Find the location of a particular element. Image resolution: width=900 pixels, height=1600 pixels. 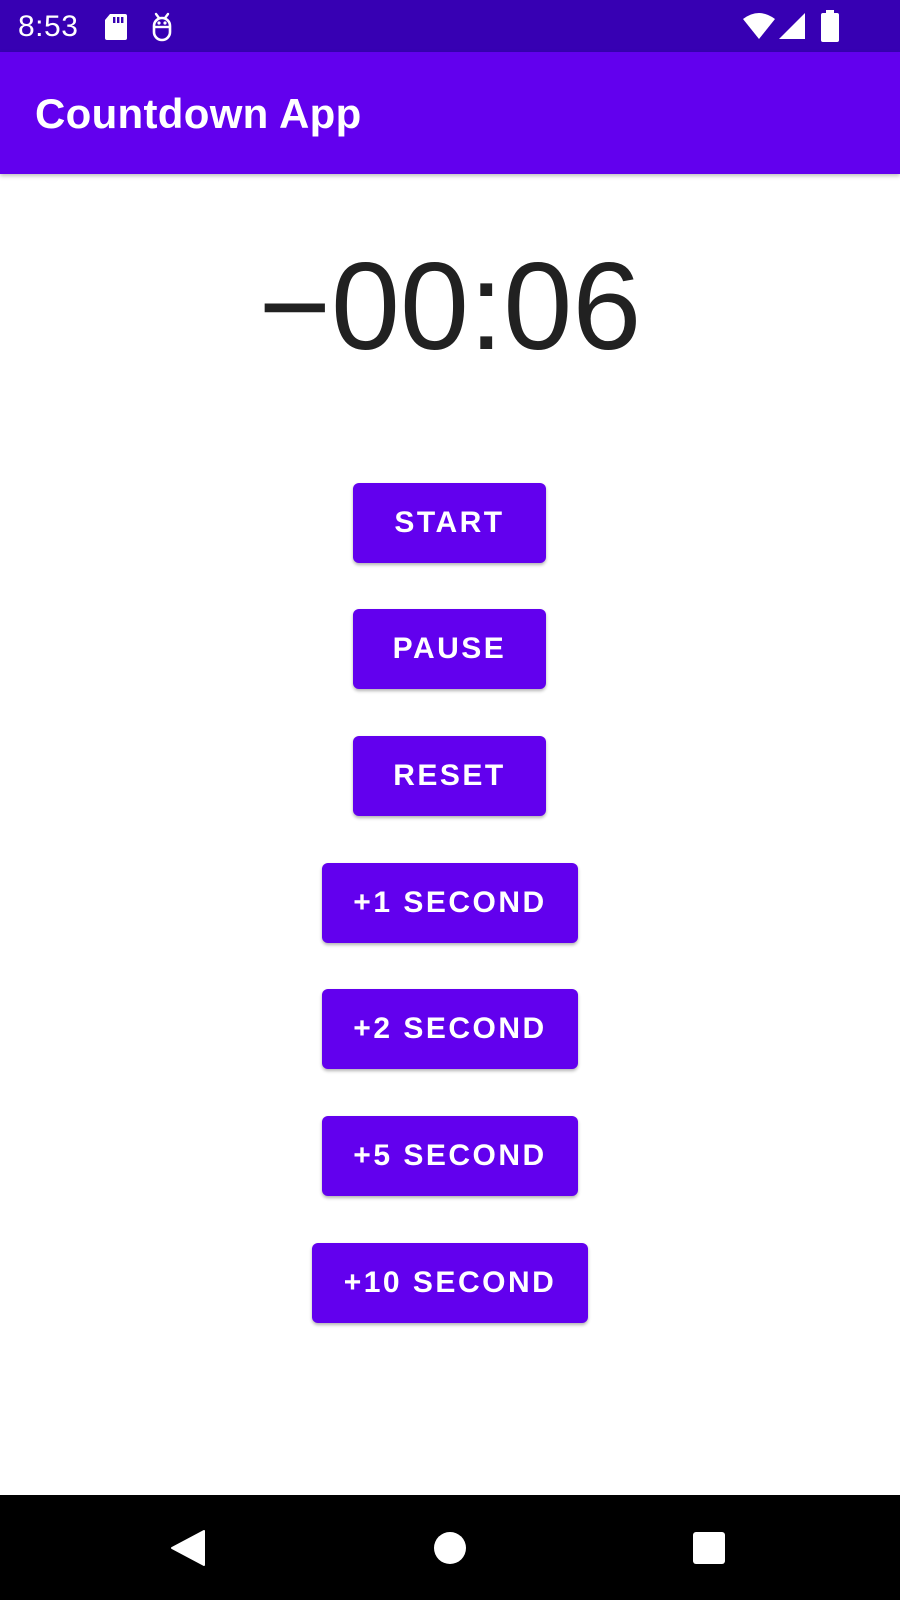

status-time: 8:53 is located at coordinates (48, 26).